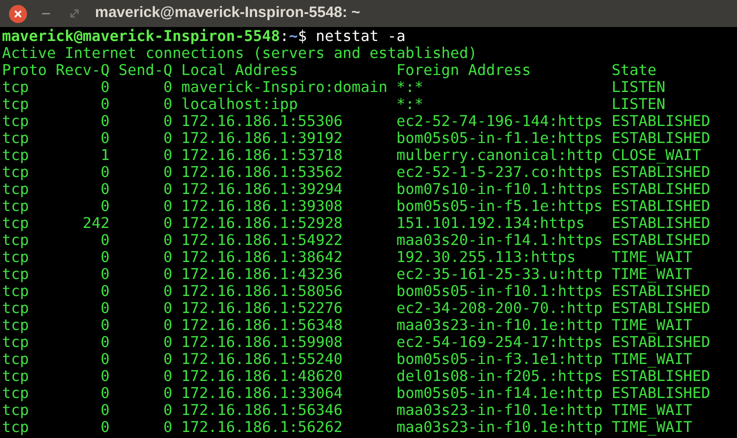  Describe the element at coordinates (83, 70) in the screenshot. I see `column-header: Recv-Q` at that location.